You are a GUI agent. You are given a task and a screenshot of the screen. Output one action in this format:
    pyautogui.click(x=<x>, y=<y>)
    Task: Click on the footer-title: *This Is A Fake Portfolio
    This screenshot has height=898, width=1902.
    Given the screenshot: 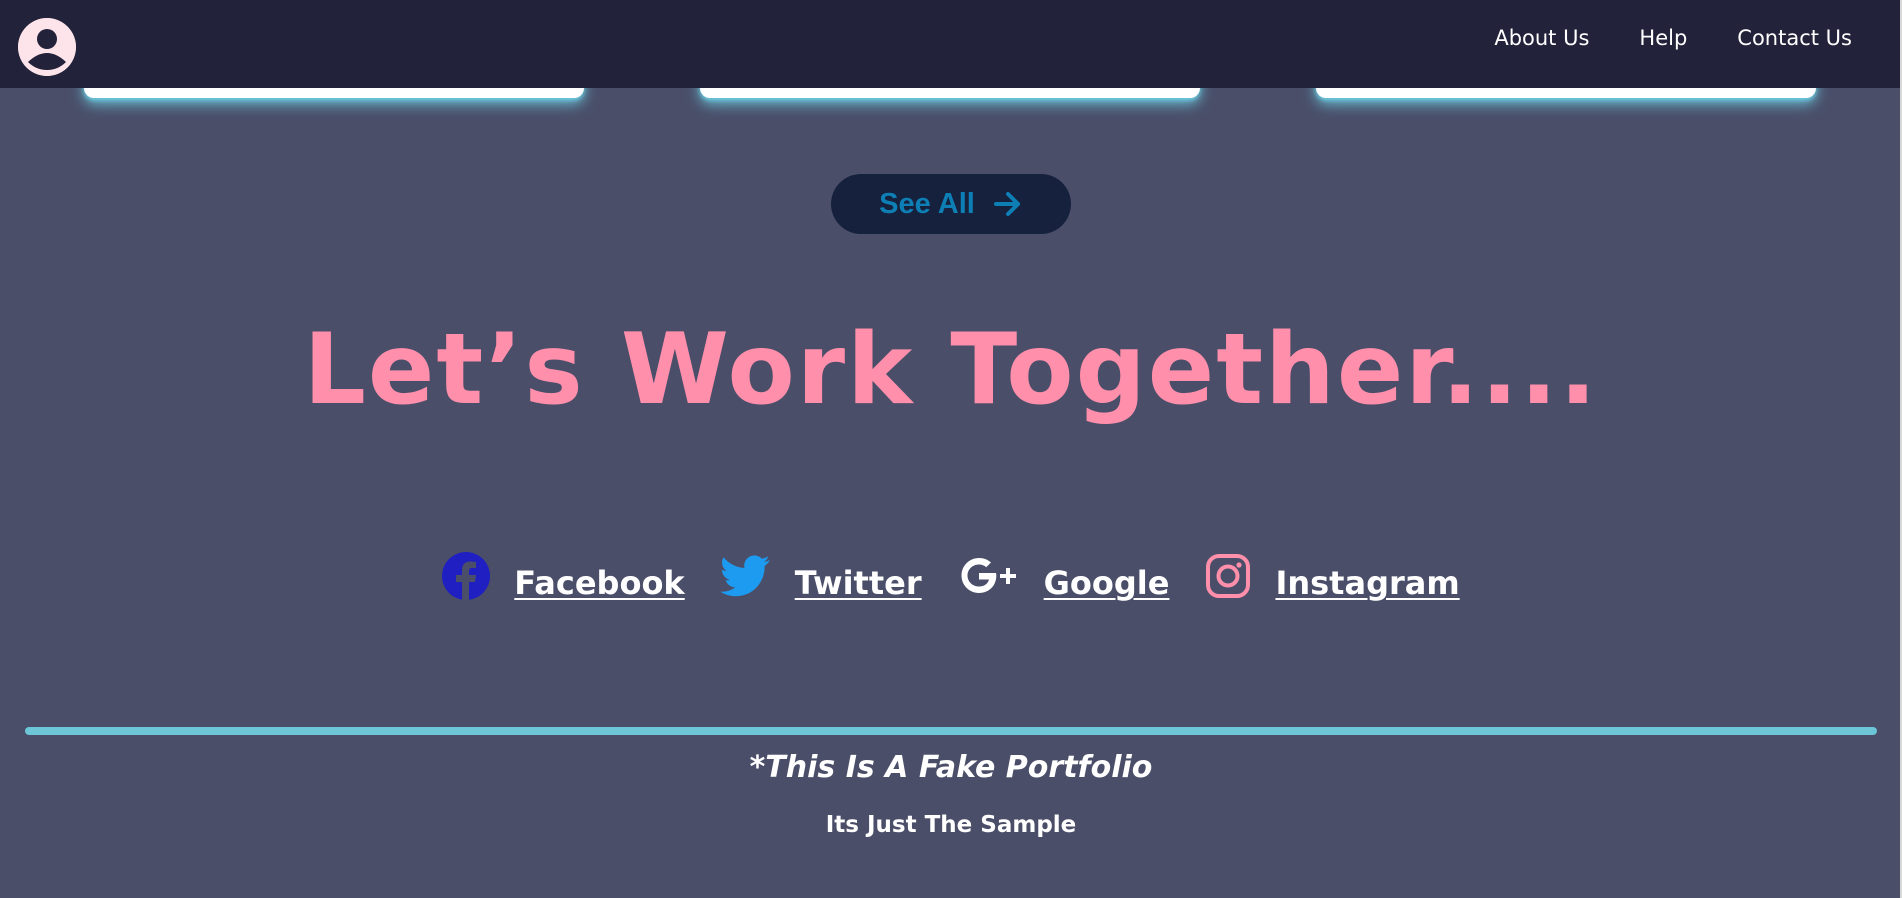 What is the action you would take?
    pyautogui.click(x=951, y=767)
    